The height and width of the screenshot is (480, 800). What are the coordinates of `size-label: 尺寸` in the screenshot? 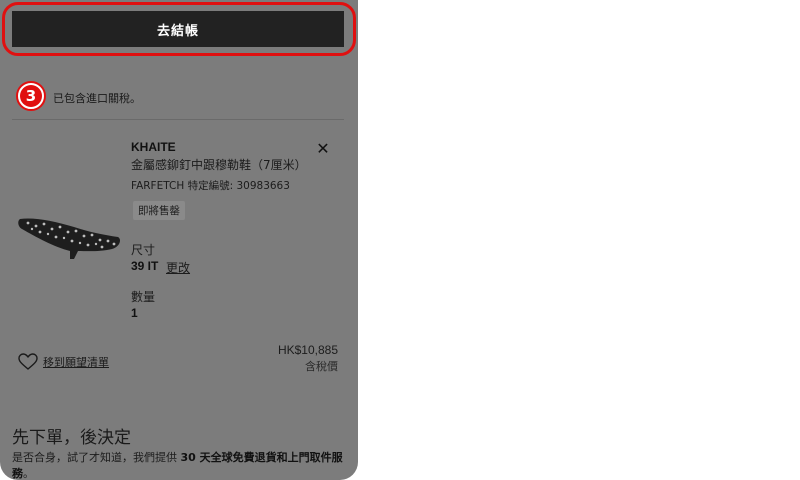 It's located at (143, 250).